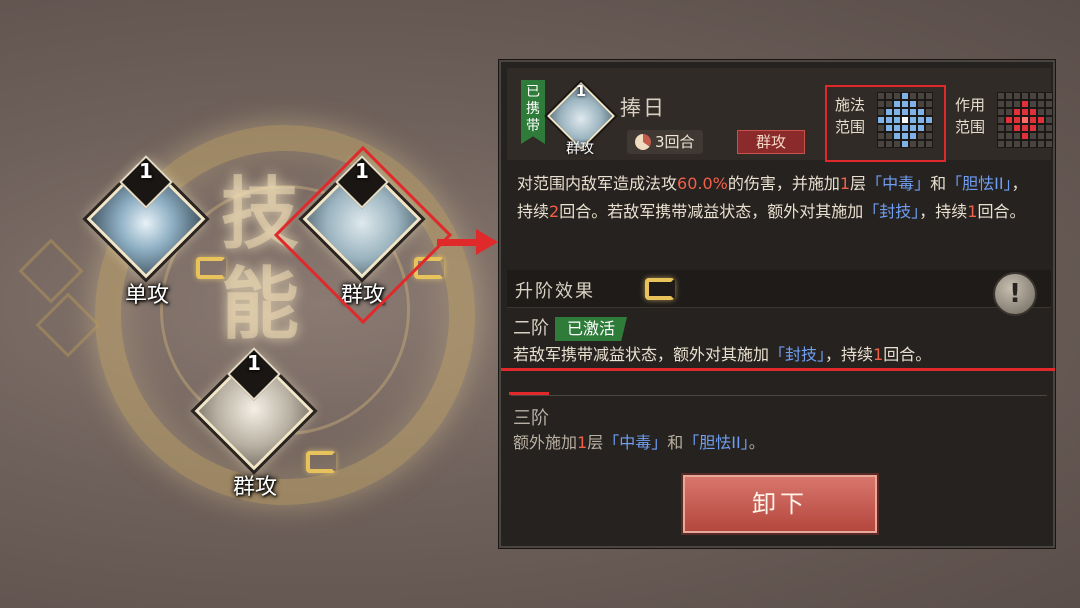 The height and width of the screenshot is (608, 1080). Describe the element at coordinates (263, 427) in the screenshot. I see `skill-slot-group-attack: 1 群攻` at that location.